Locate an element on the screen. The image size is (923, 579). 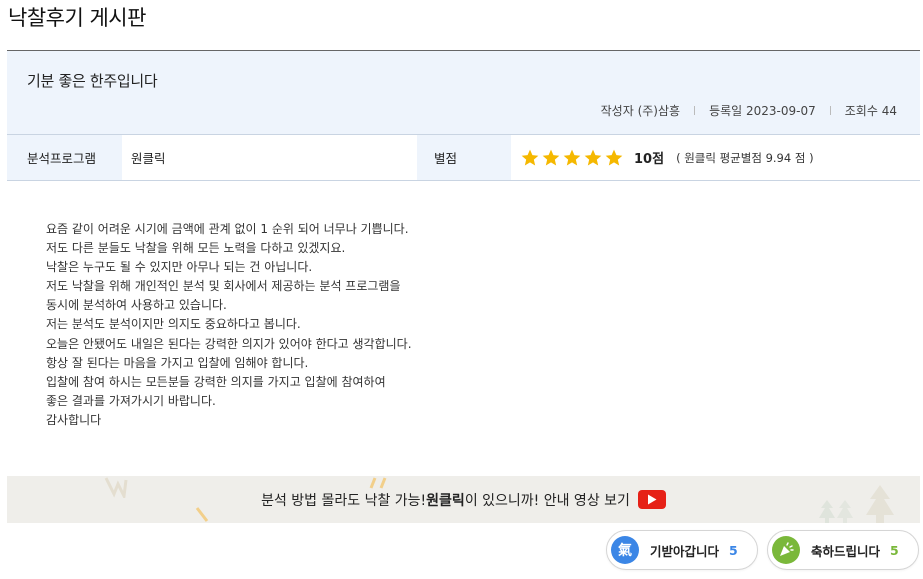
banner-text-after: 이 있으니까! 안내 영상 보기 is located at coordinates (547, 500).